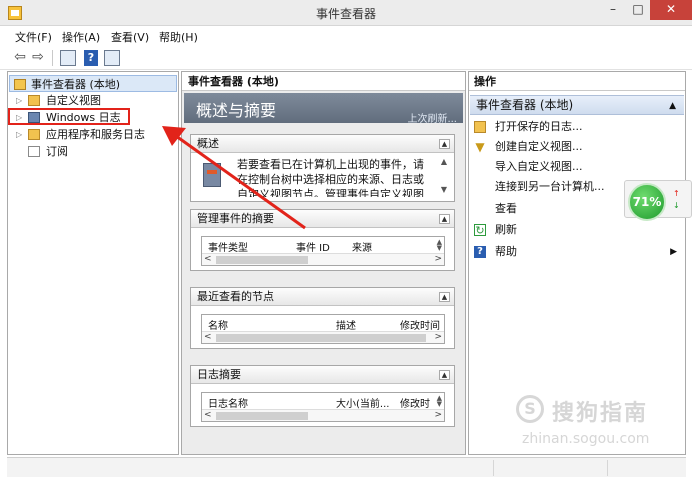  What do you see at coordinates (346, 58) in the screenshot?
I see `toolbar: ⇦ ⇨ ?` at bounding box center [346, 58].